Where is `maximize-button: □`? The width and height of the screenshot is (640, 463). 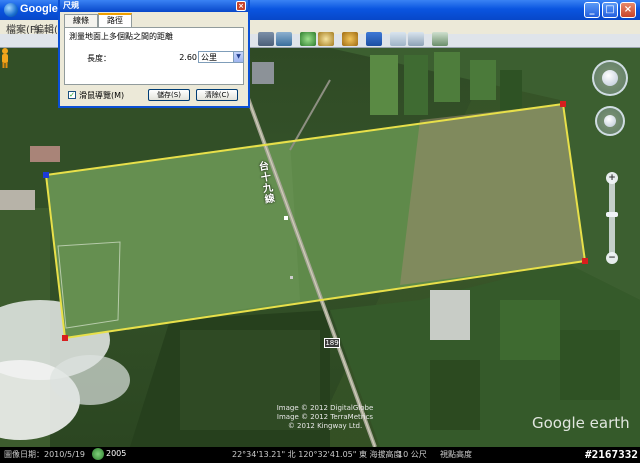 maximize-button: □ is located at coordinates (610, 10).